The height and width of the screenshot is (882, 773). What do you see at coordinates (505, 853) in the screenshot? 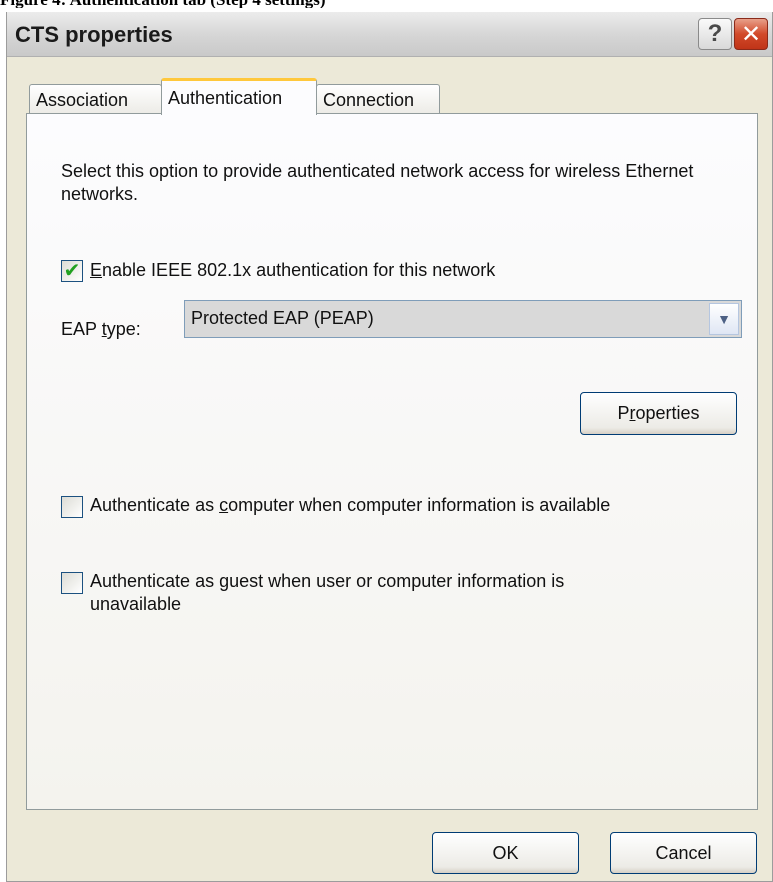
I see `ok-button: OK` at bounding box center [505, 853].